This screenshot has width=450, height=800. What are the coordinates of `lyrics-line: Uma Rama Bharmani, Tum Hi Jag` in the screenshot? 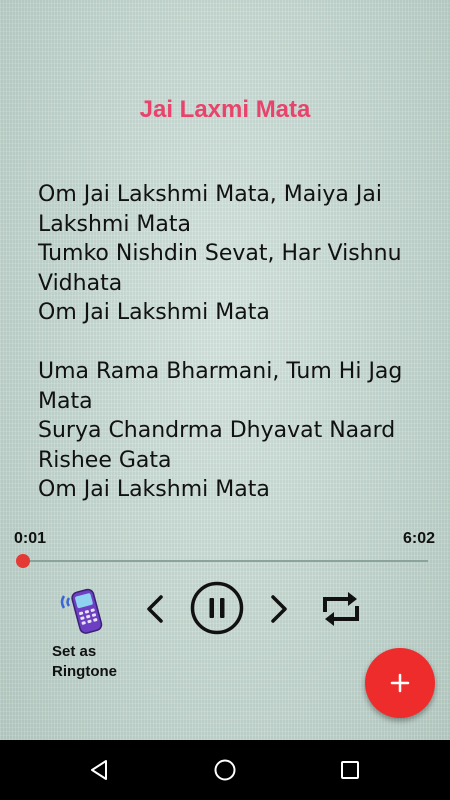 It's located at (220, 371).